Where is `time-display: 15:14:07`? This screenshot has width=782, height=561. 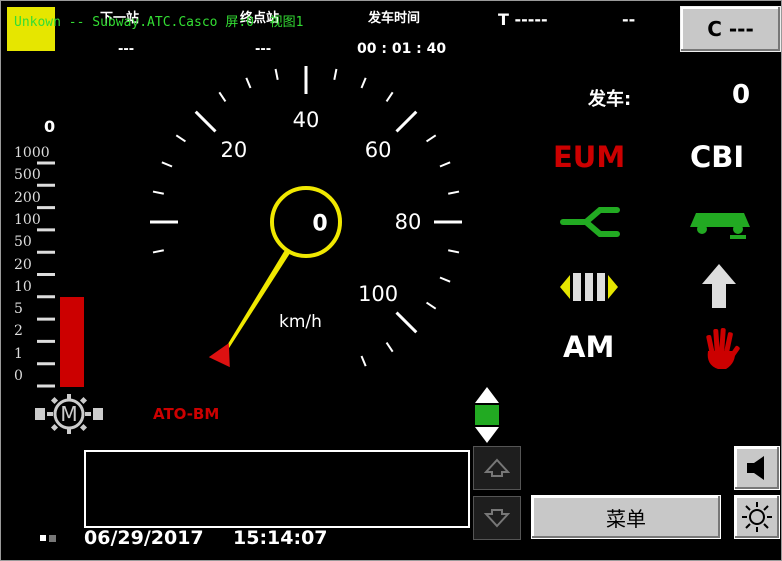 time-display: 15:14:07 is located at coordinates (280, 538).